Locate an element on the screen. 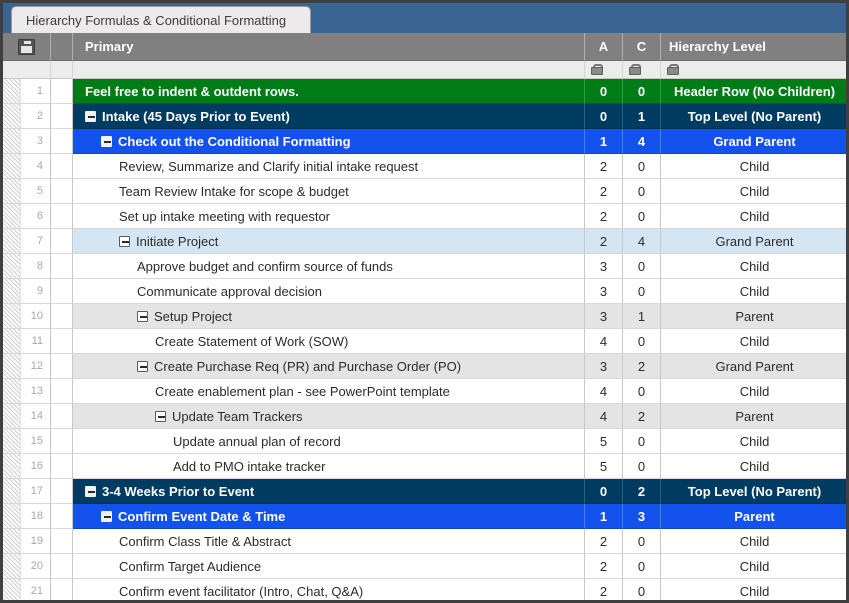  table-row: 19 Confirm Class Title & Abstract 2 0 Child is located at coordinates (424, 541).